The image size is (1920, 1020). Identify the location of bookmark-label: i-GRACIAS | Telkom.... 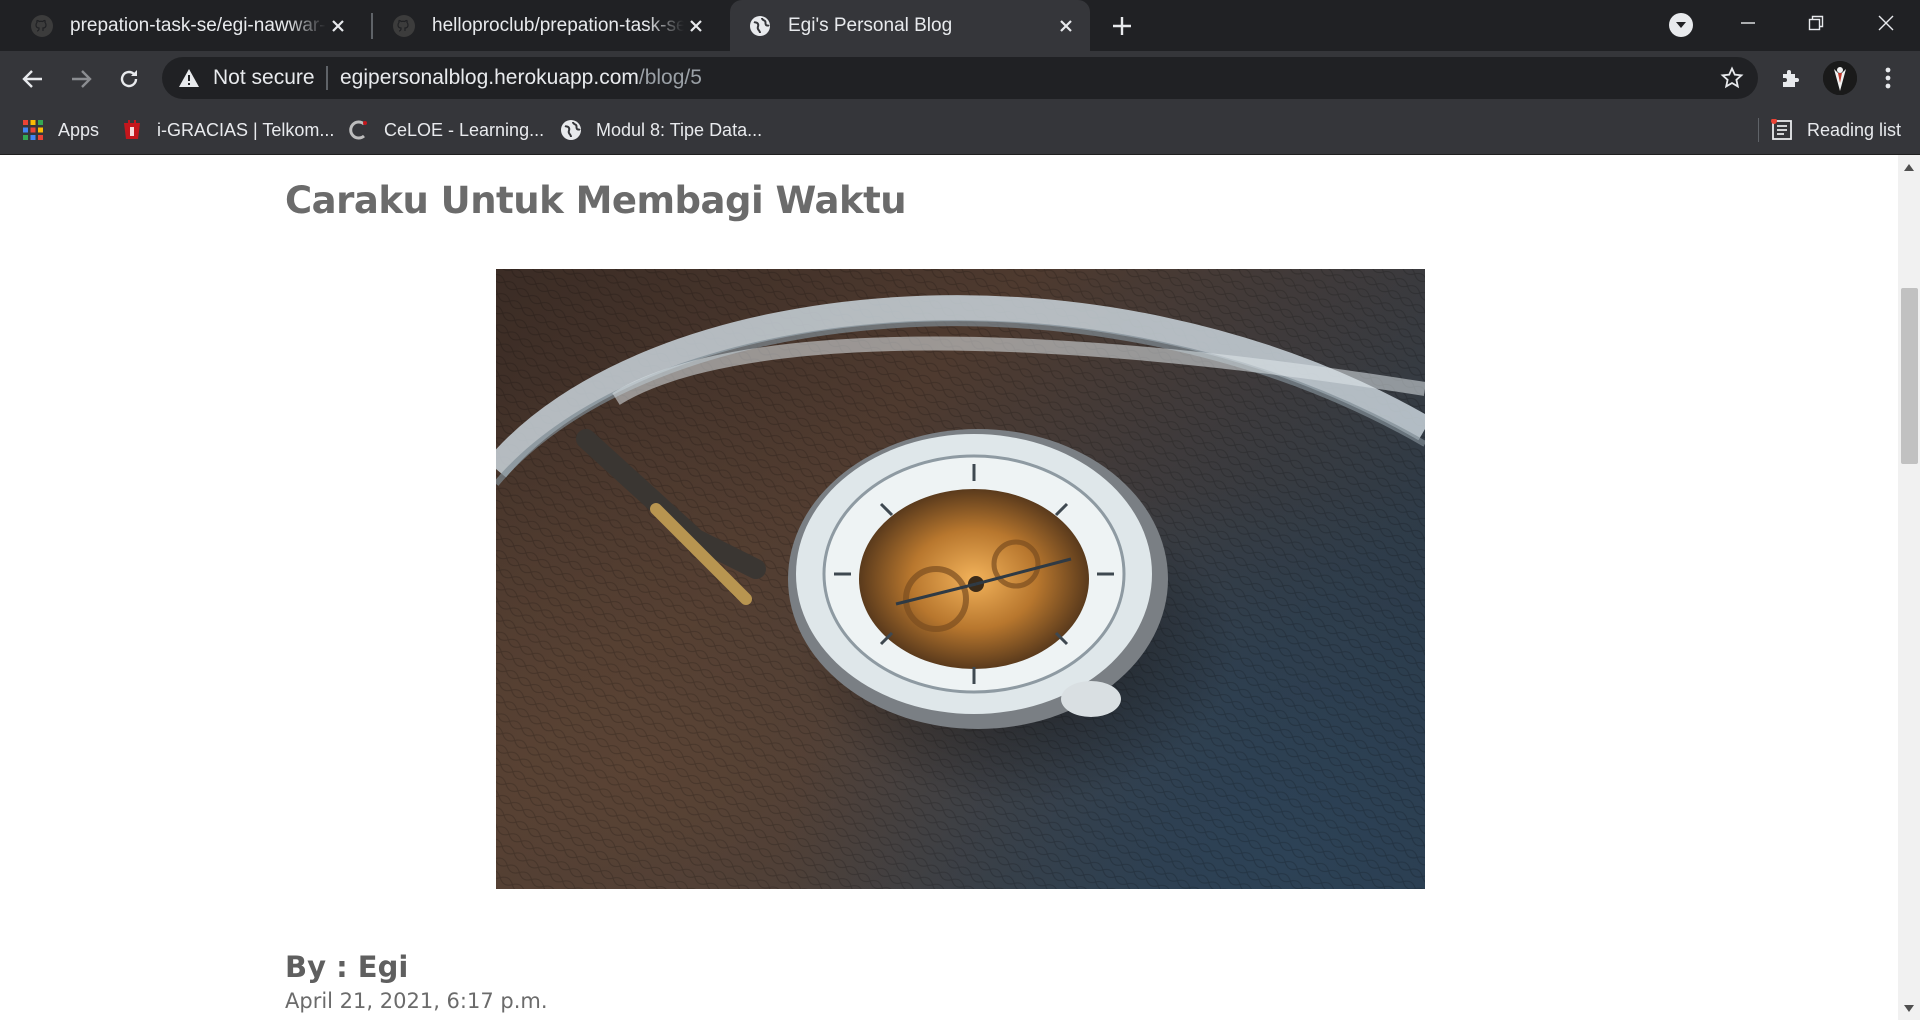
(246, 129).